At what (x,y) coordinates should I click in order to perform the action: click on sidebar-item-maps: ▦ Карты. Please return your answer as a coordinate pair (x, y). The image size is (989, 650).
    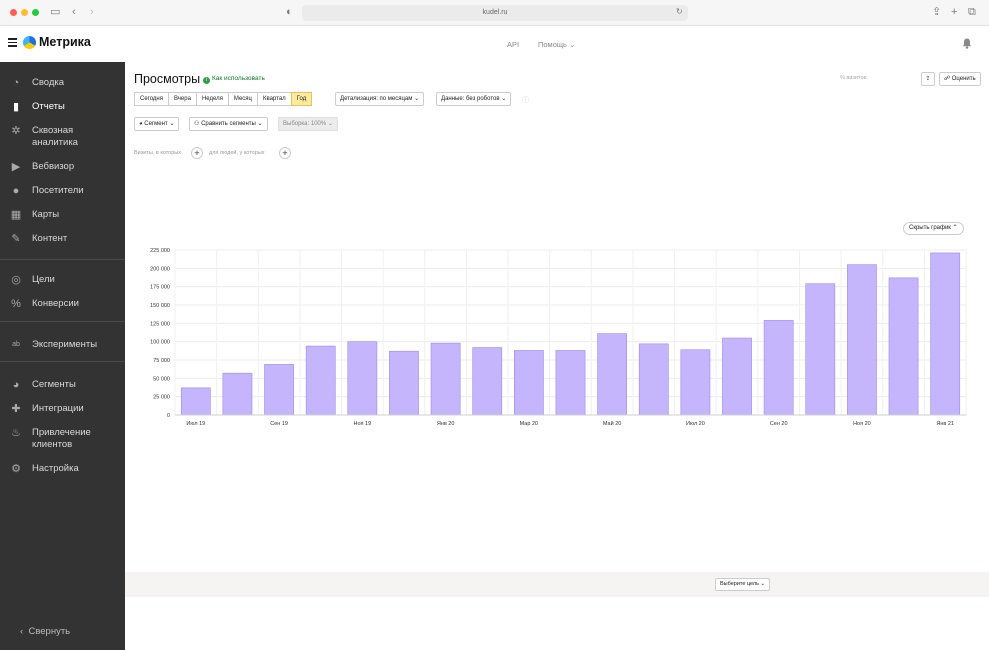
    Looking at the image, I should click on (62, 216).